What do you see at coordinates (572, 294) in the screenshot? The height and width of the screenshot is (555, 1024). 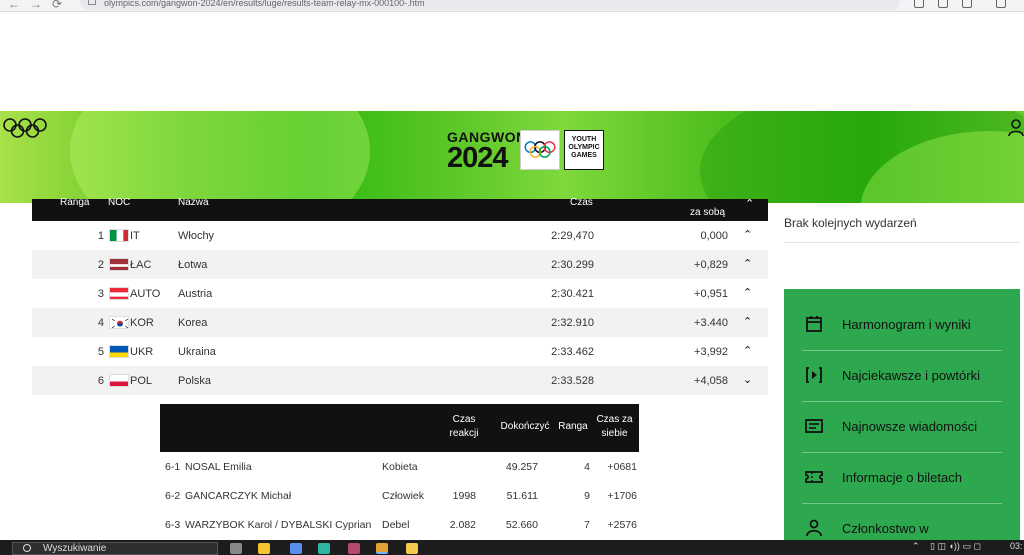 I see `row-time: 2:30.421` at bounding box center [572, 294].